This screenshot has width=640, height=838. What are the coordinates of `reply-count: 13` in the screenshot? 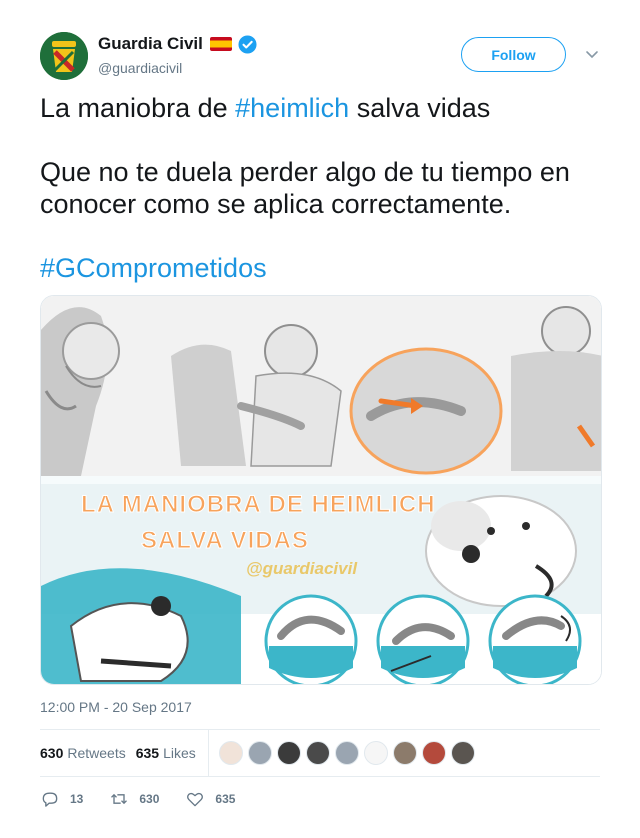 It's located at (77, 799).